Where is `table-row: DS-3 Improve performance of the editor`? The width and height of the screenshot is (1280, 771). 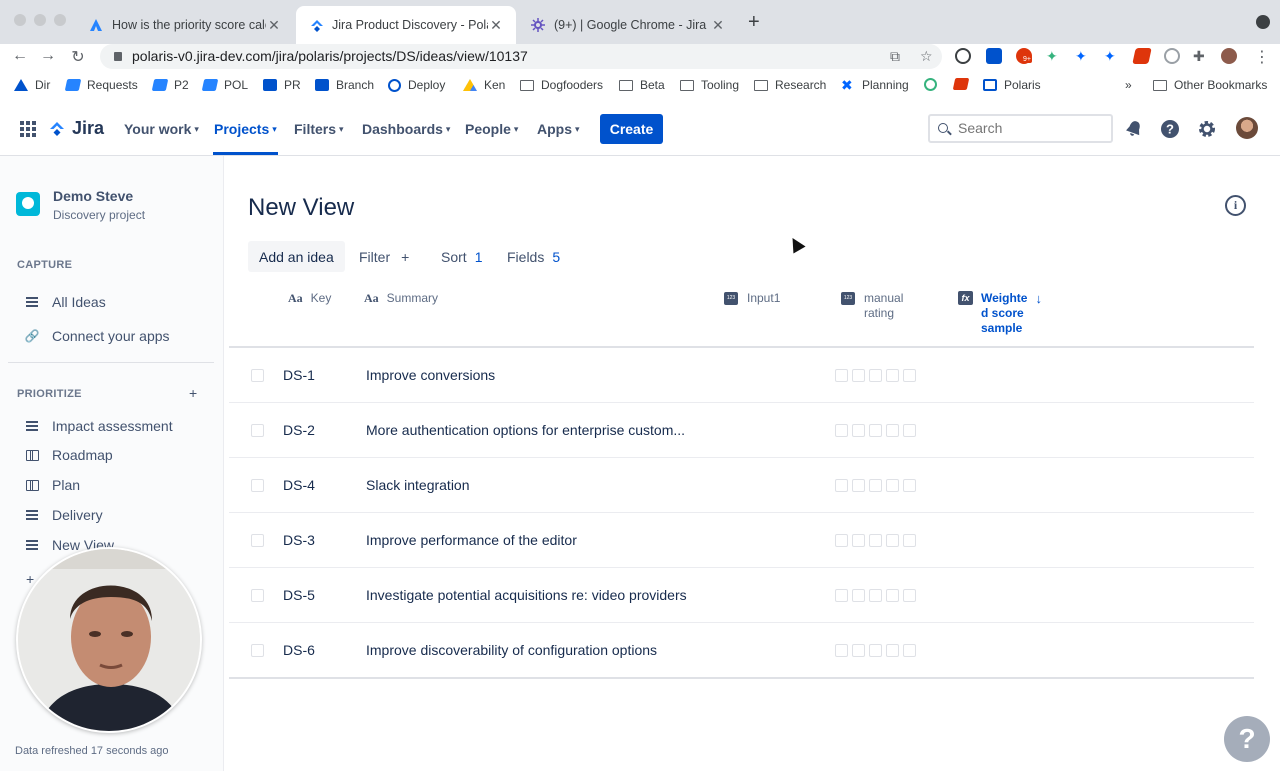 table-row: DS-3 Improve performance of the editor is located at coordinates (741, 540).